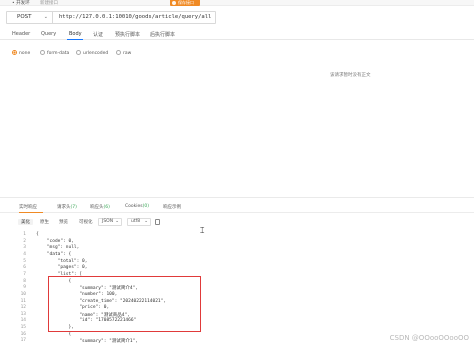  I want to click on active-response-tab-indicator, so click(31, 212).